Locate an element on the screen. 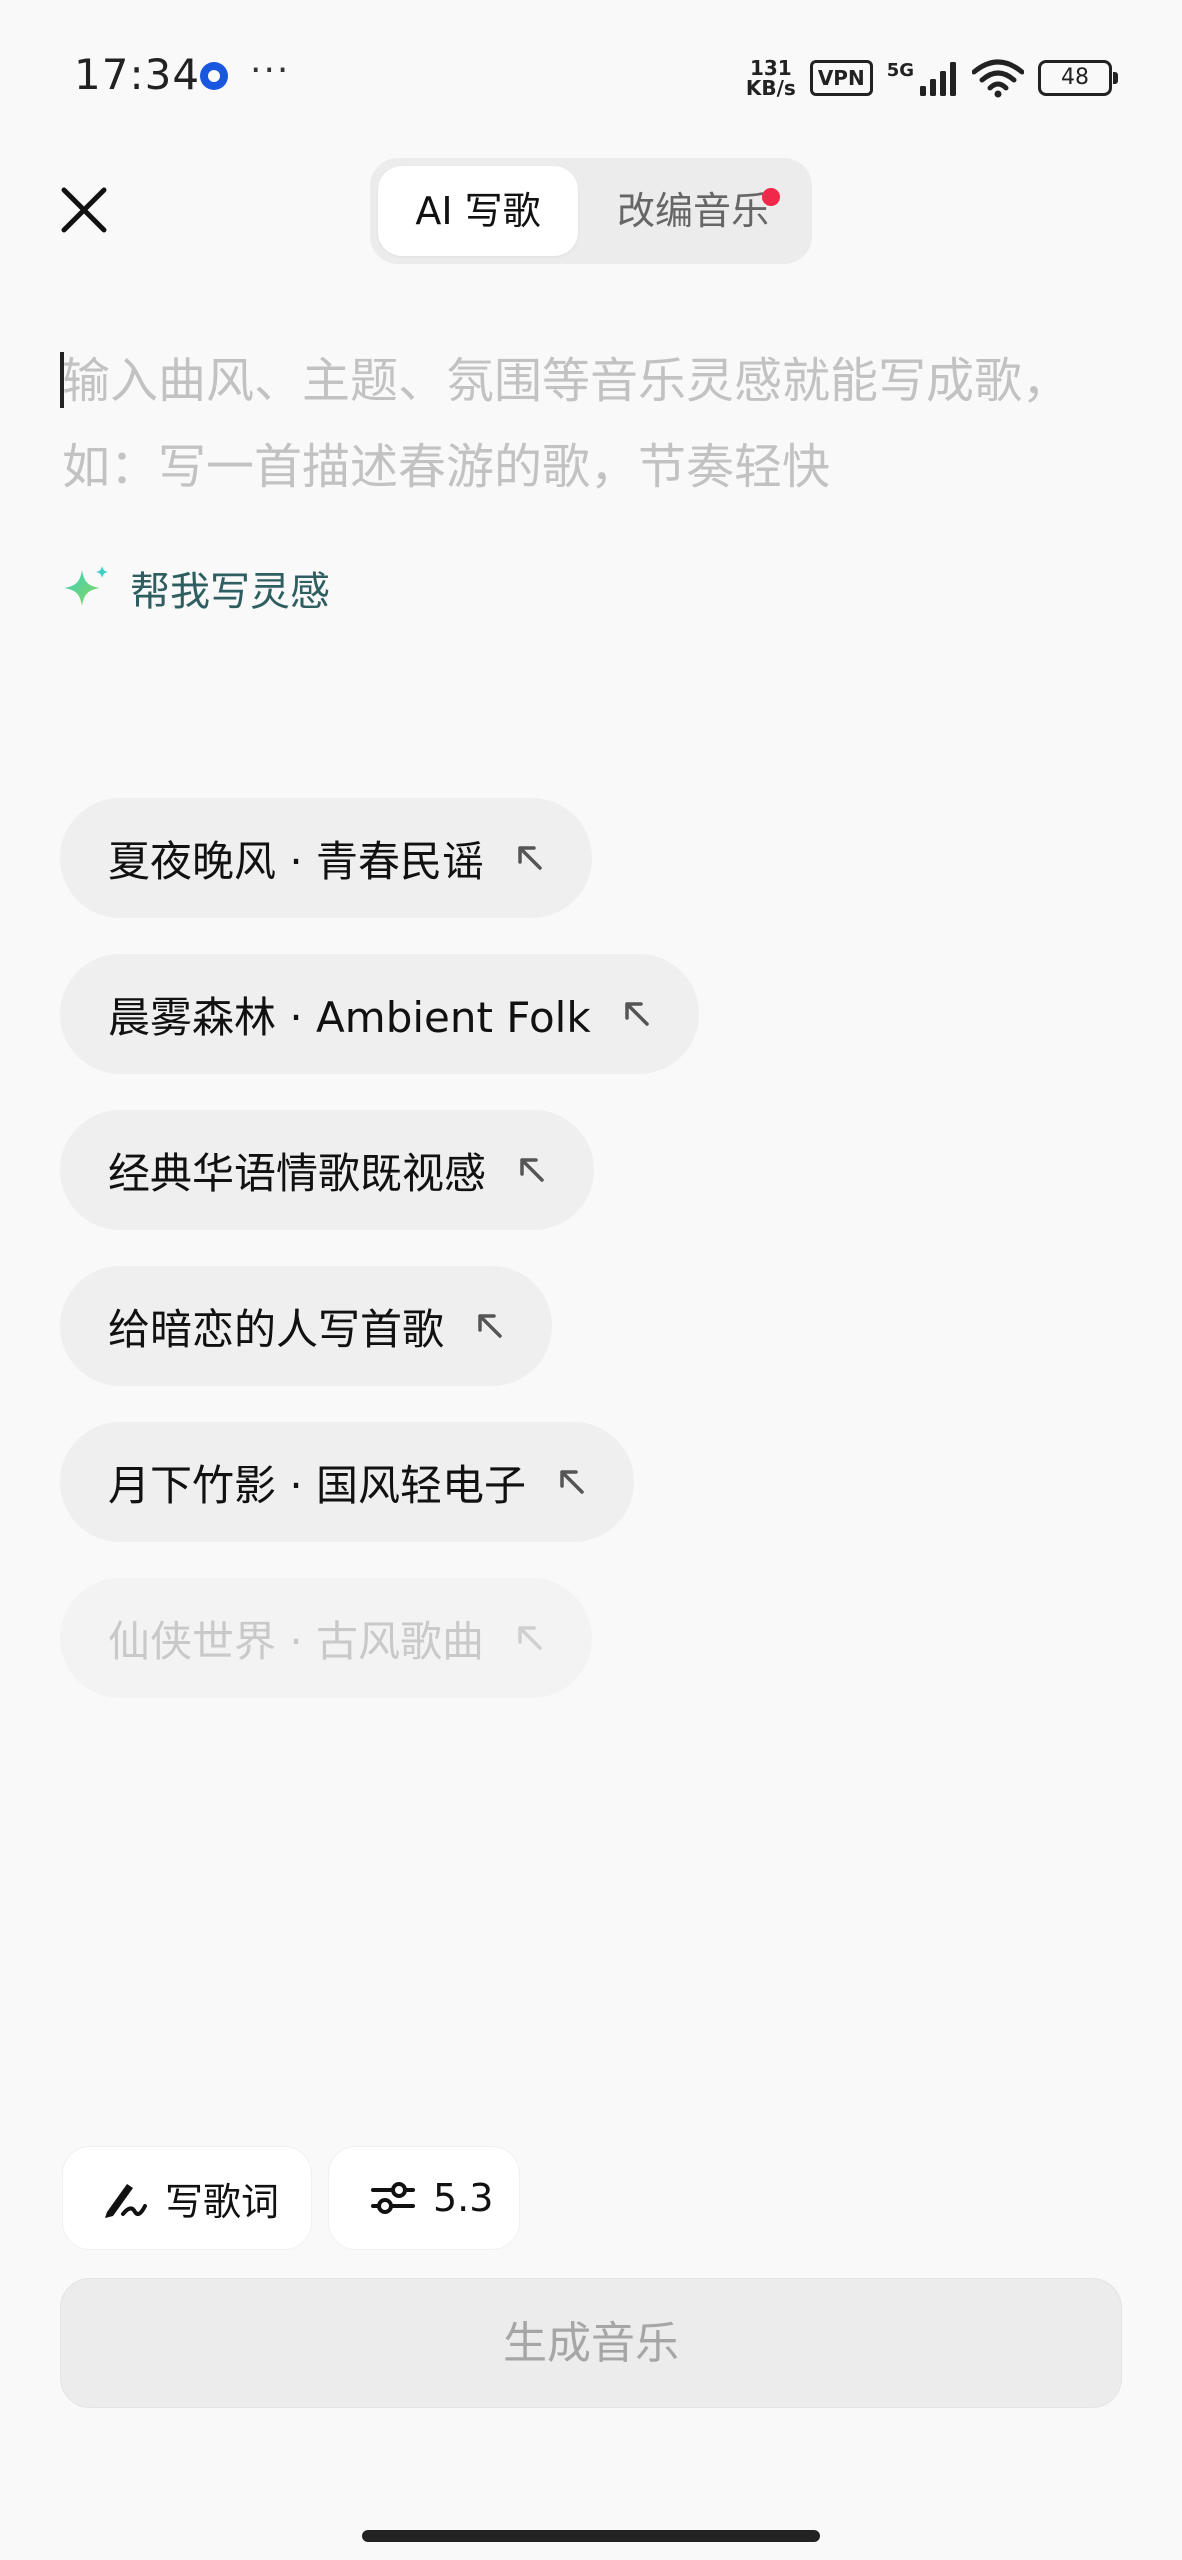  status-more-icon: ··· is located at coordinates (270, 70).